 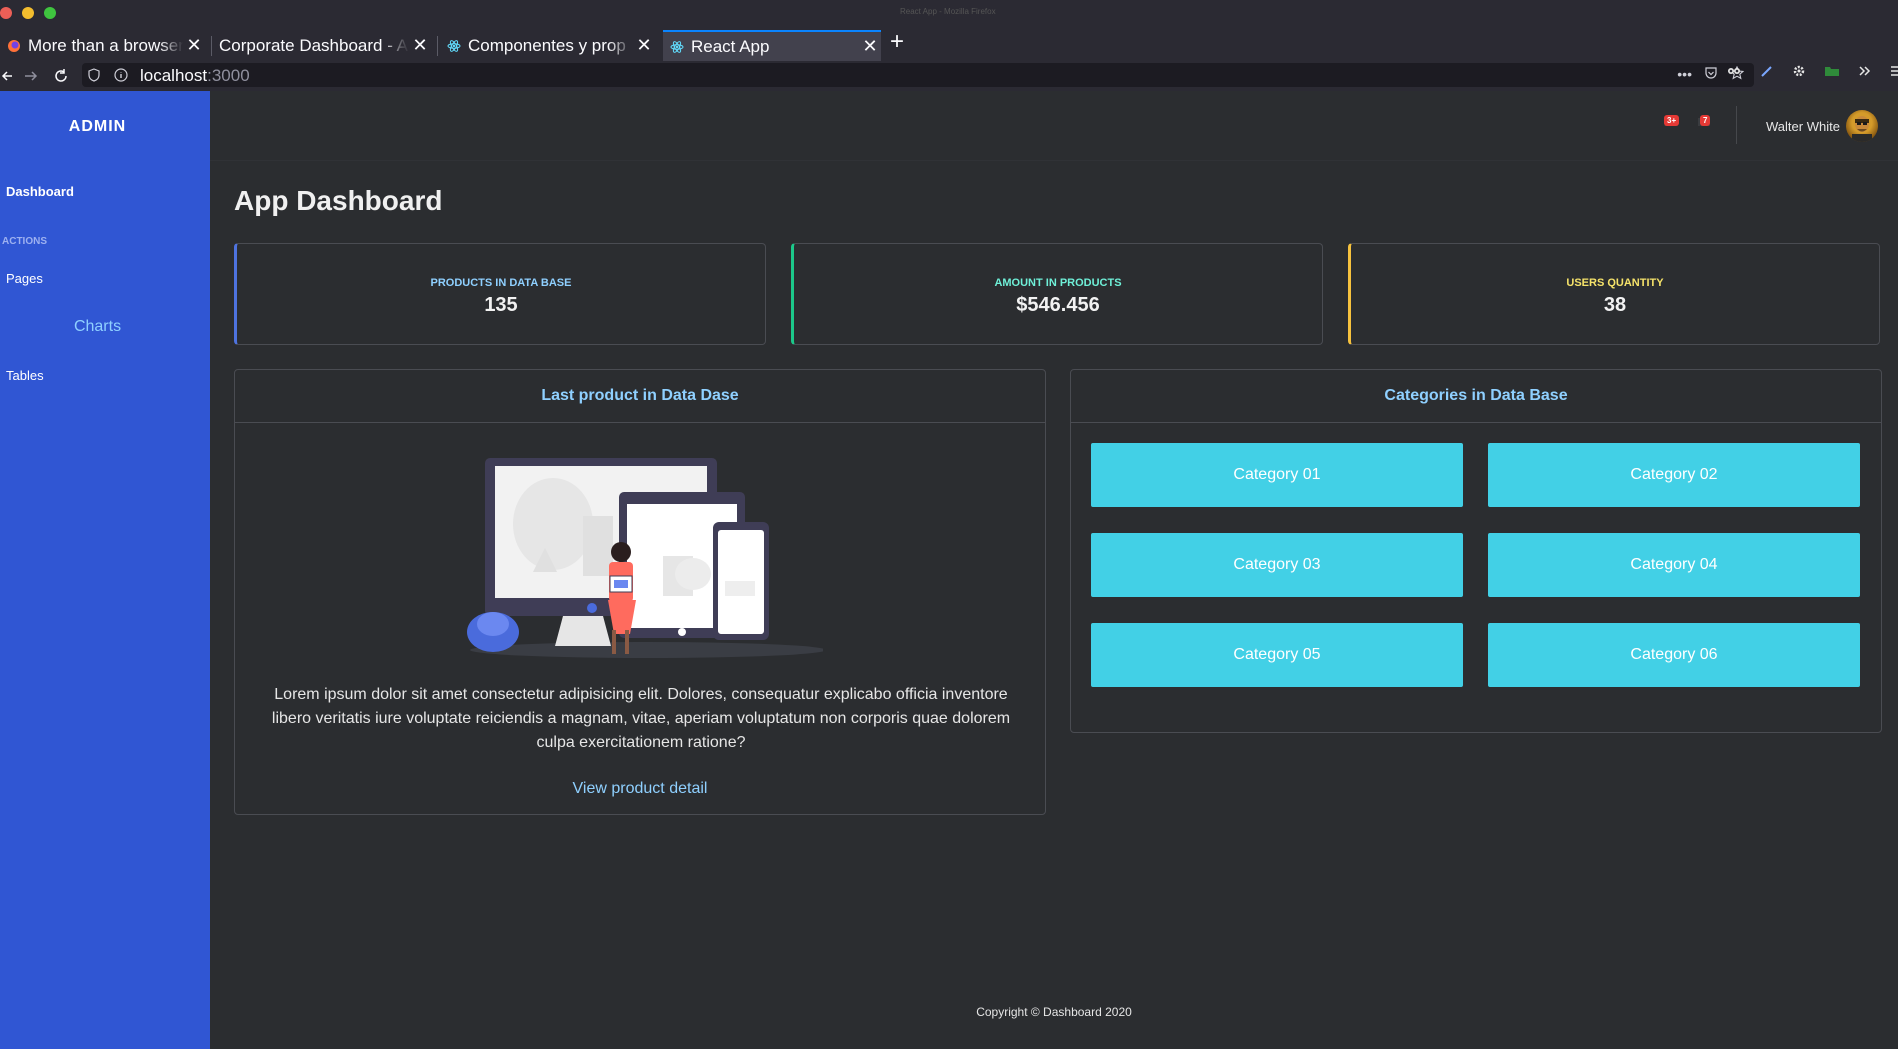 What do you see at coordinates (174, 75) in the screenshot?
I see `url-host: localhost` at bounding box center [174, 75].